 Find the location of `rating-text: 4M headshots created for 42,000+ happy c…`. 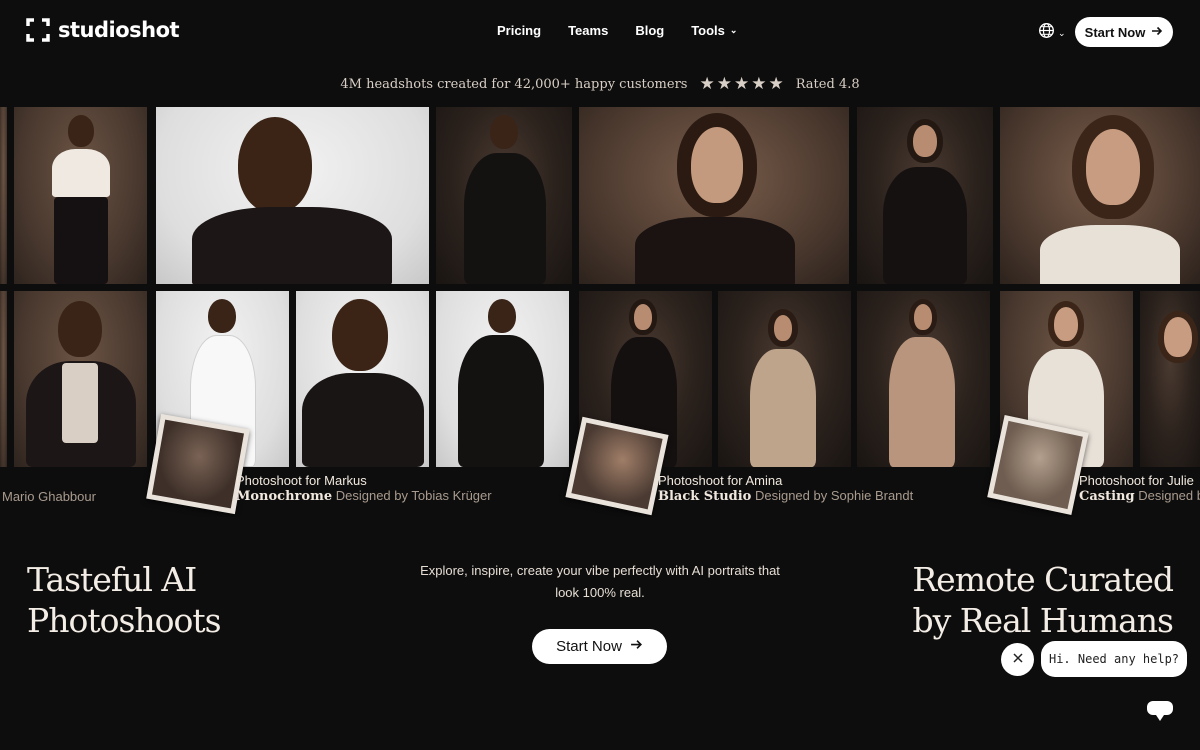

rating-text: 4M headshots created for 42,000+ happy c… is located at coordinates (514, 84).